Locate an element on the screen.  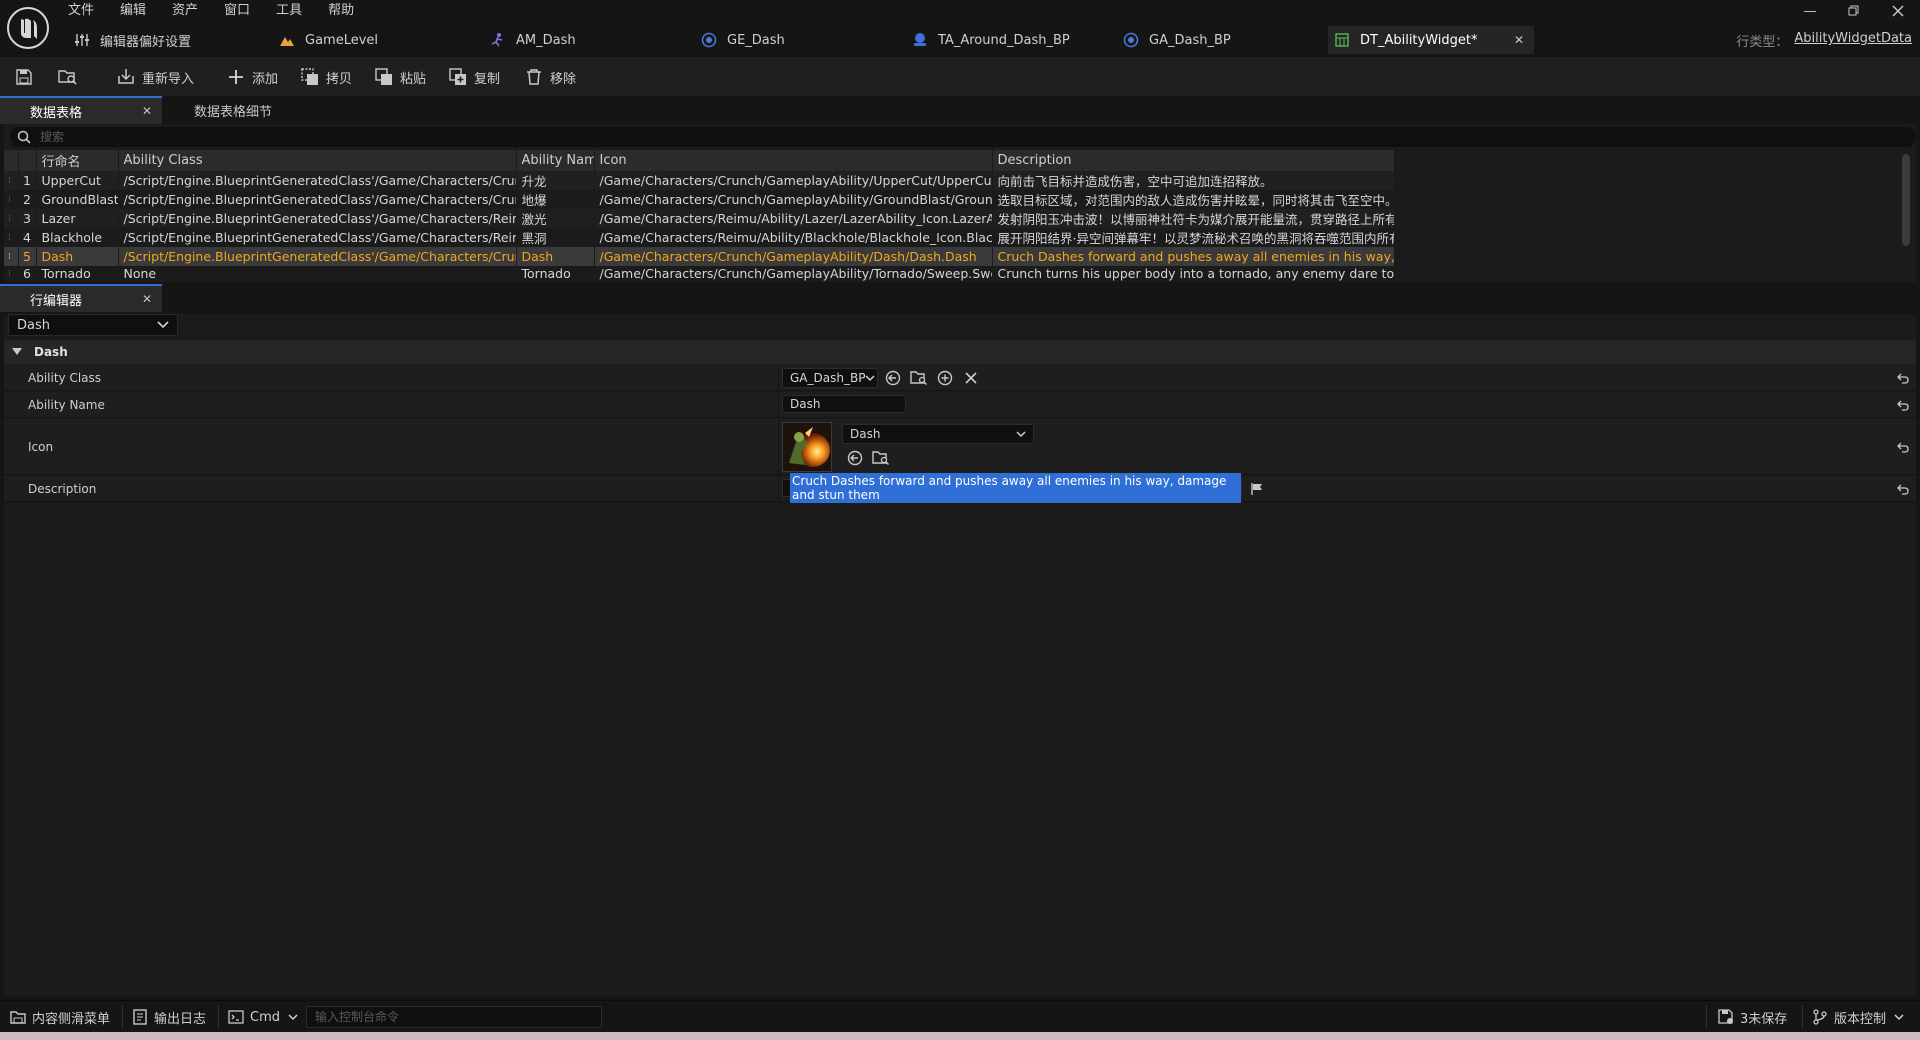
save-button is located at coordinates (27, 77).